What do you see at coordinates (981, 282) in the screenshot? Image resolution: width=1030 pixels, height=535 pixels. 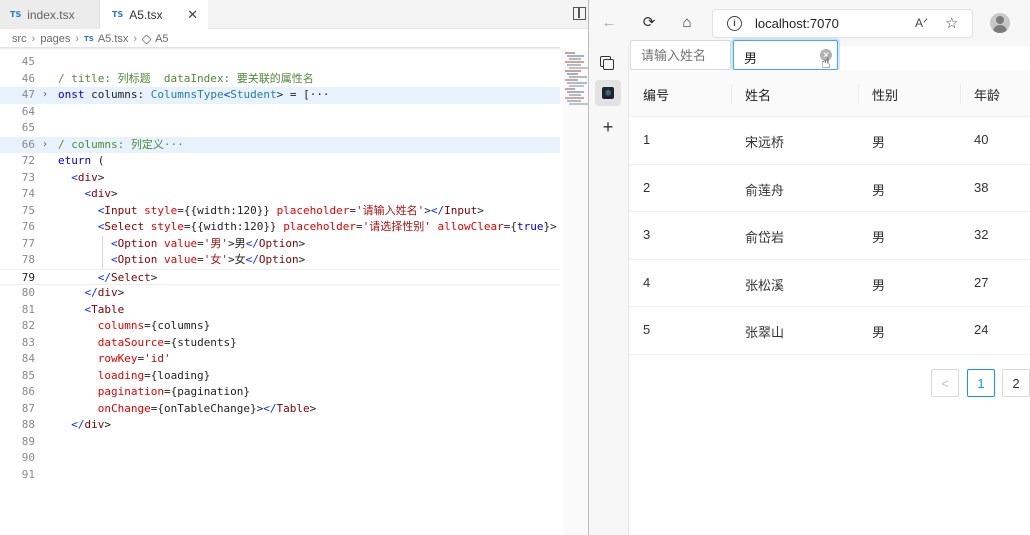 I see `cell-age: 27` at bounding box center [981, 282].